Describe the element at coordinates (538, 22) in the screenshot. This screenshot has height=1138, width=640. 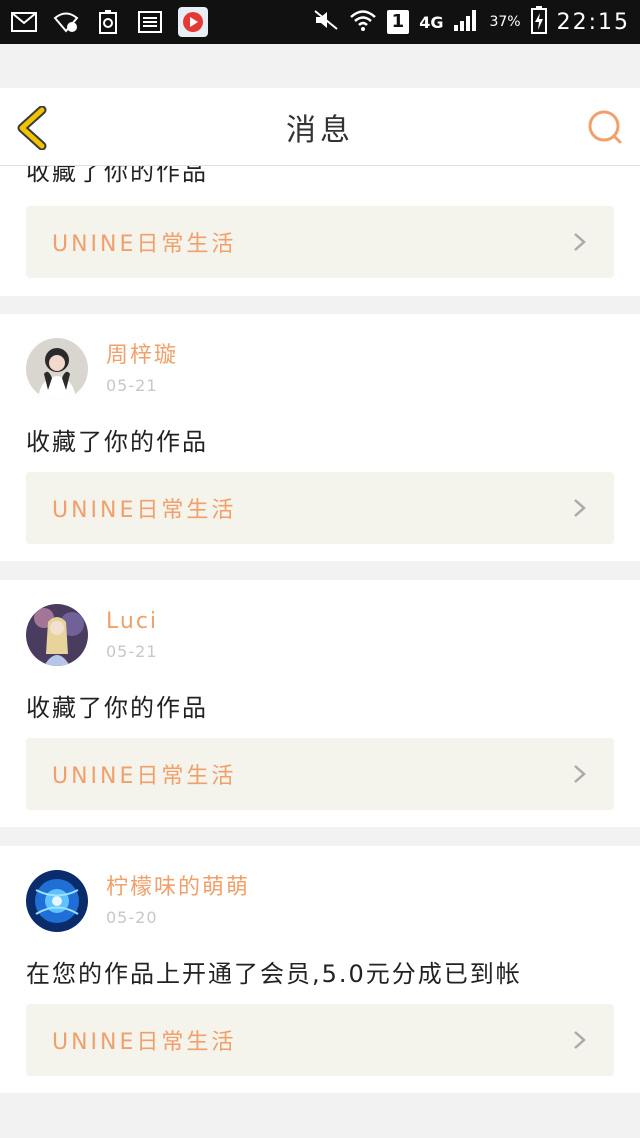
I see `battery-charging-icon` at that location.